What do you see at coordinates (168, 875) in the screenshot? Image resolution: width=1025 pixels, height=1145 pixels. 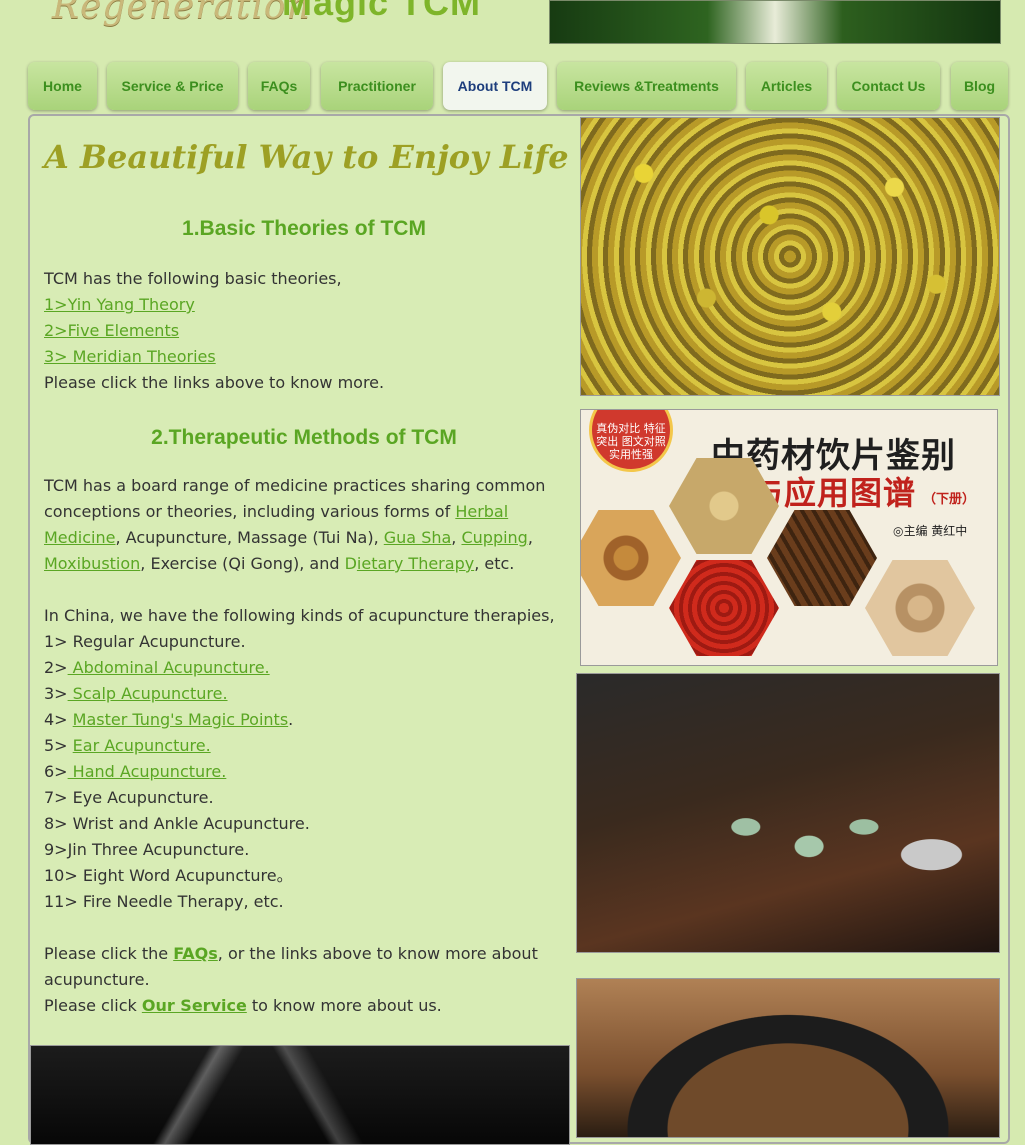 I see `acupuncture-item-text: 10> Eight Word Acupuncture。` at bounding box center [168, 875].